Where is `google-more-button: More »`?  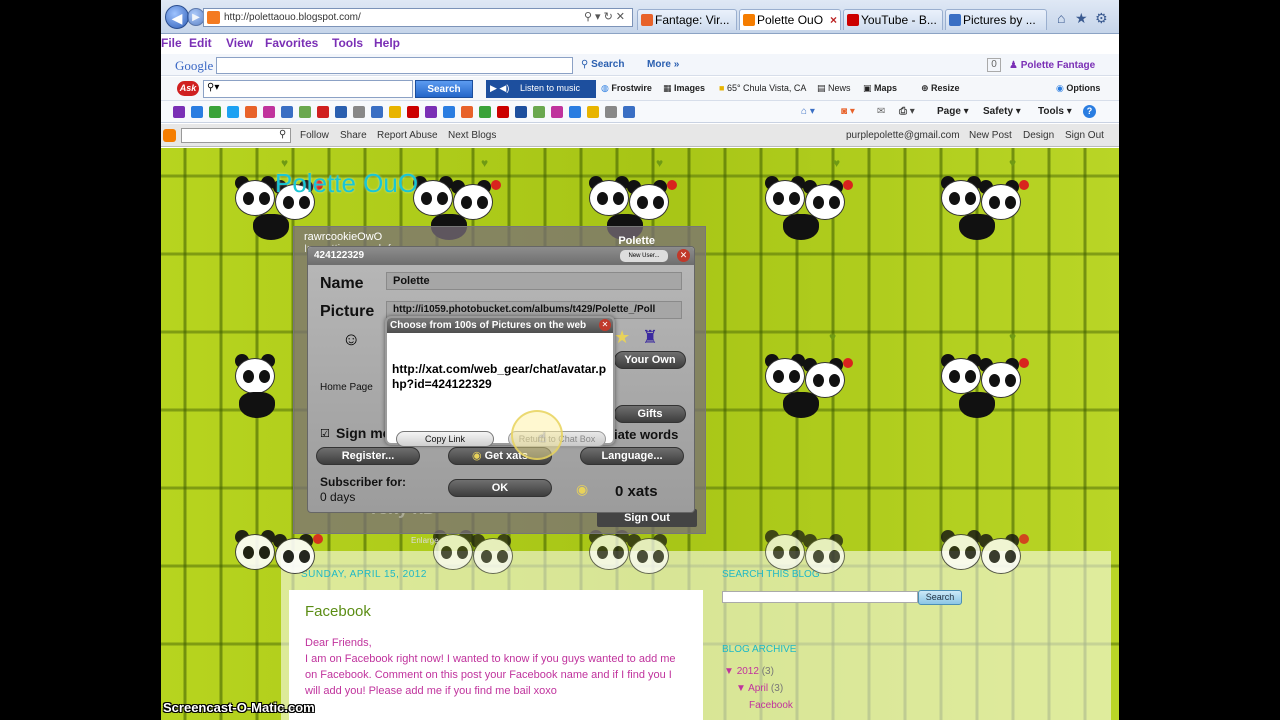 google-more-button: More » is located at coordinates (663, 64).